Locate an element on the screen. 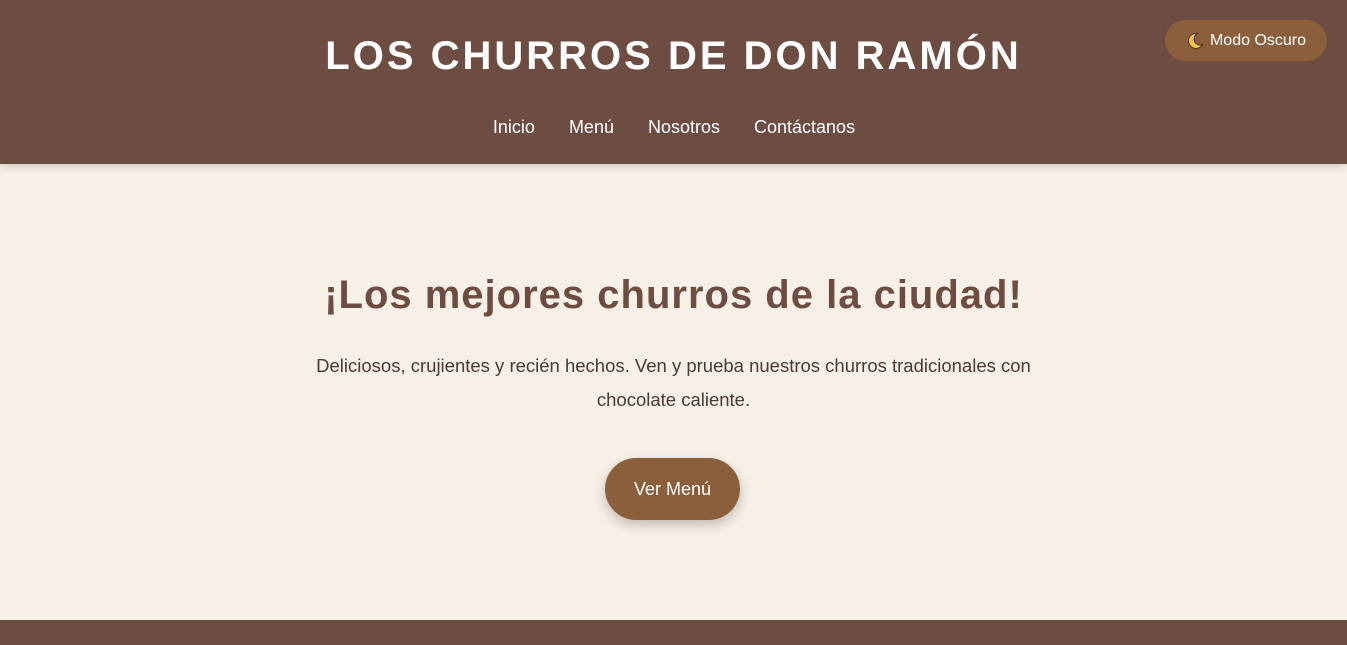  view-menu-button: Ver Menú is located at coordinates (672, 489).